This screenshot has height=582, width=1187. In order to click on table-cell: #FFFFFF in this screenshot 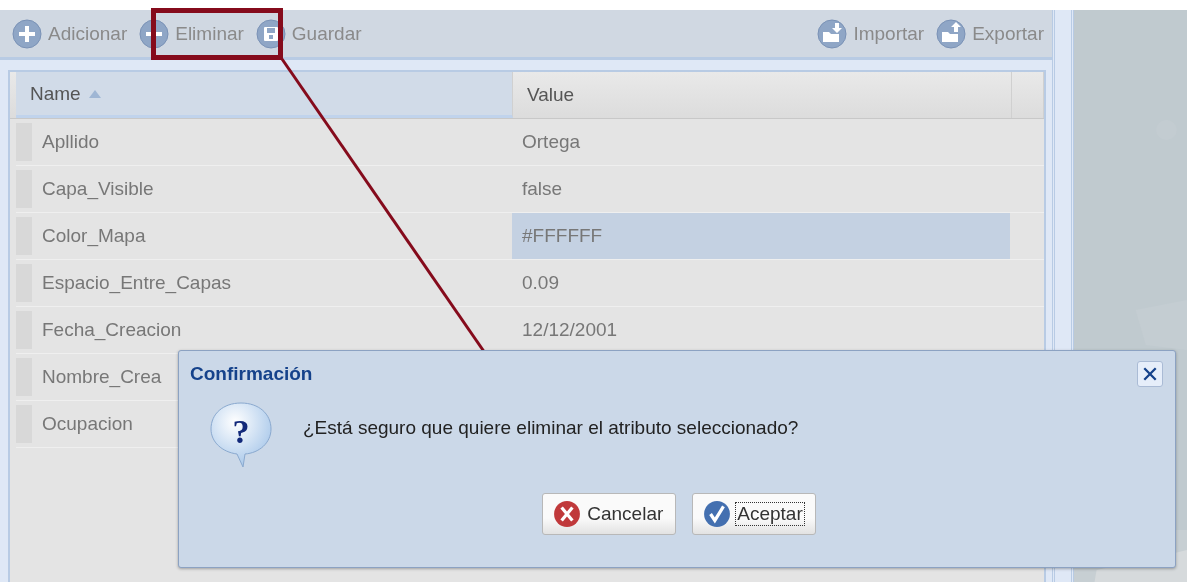, I will do `click(761, 236)`.